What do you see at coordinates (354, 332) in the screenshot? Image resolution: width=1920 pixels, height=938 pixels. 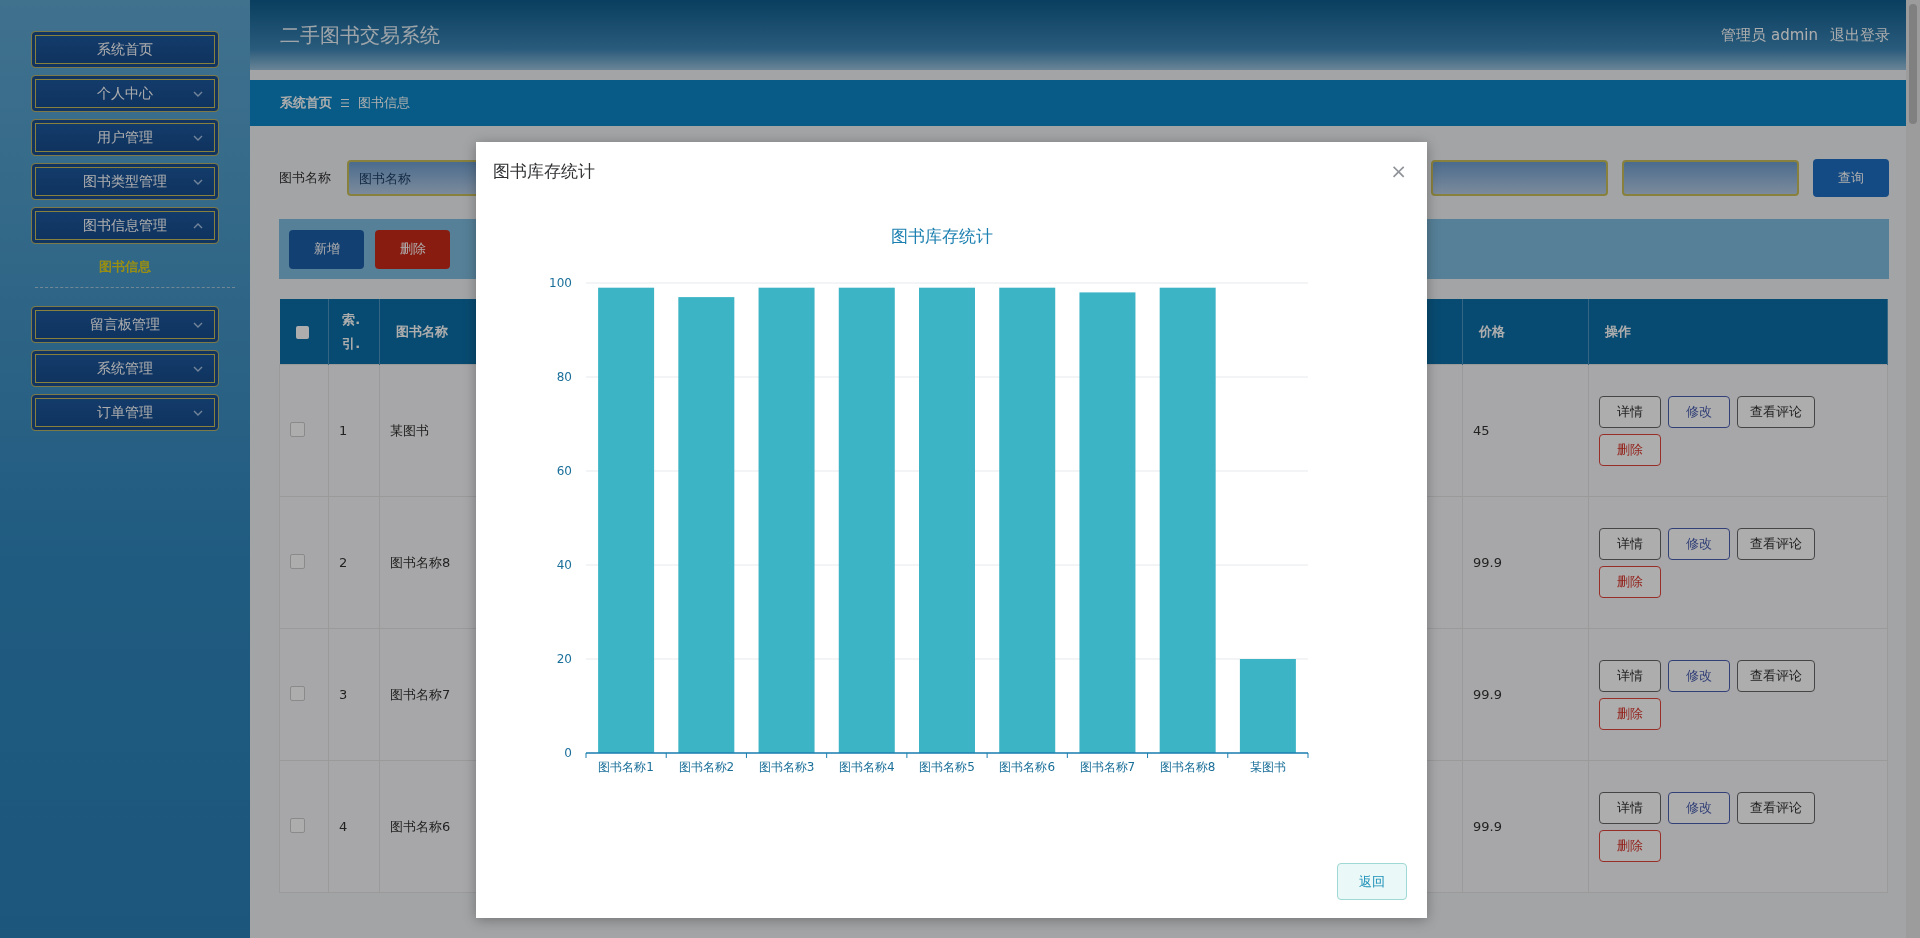 I see `table-header-cell: 索.引.` at bounding box center [354, 332].